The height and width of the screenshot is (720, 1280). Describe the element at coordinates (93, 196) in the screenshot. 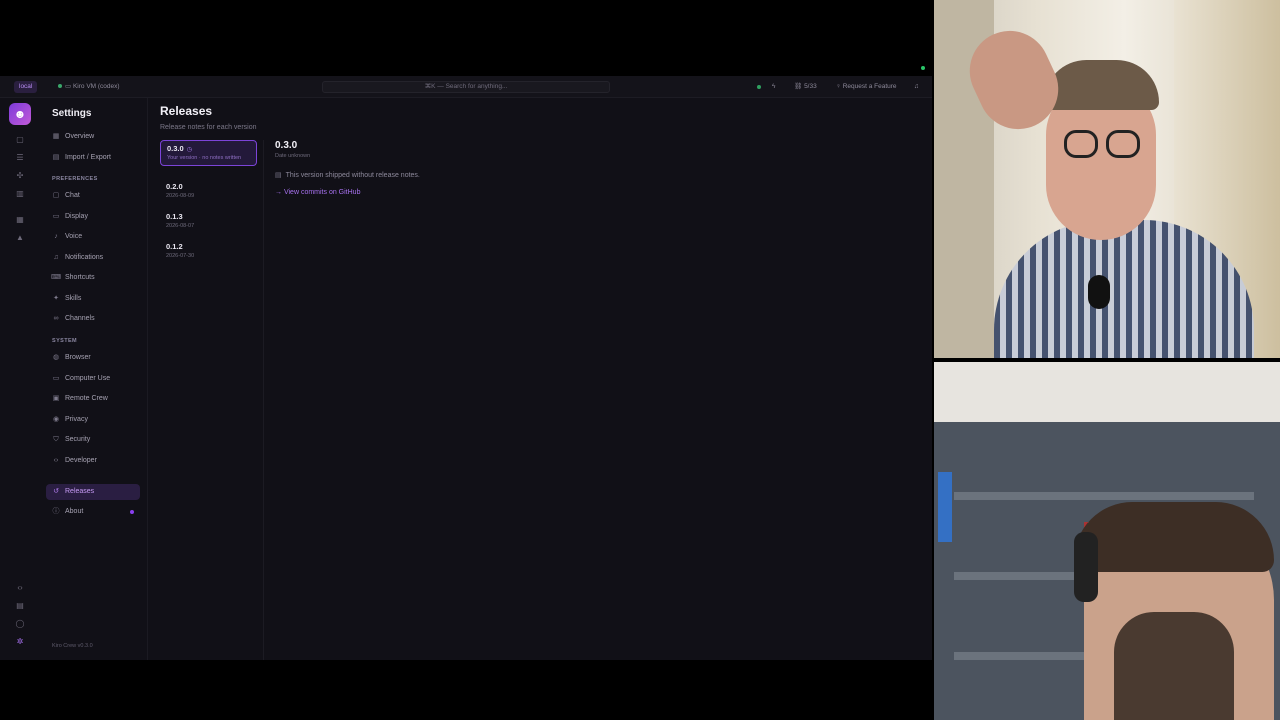

I see `nav-chat: ▢ Chat` at that location.